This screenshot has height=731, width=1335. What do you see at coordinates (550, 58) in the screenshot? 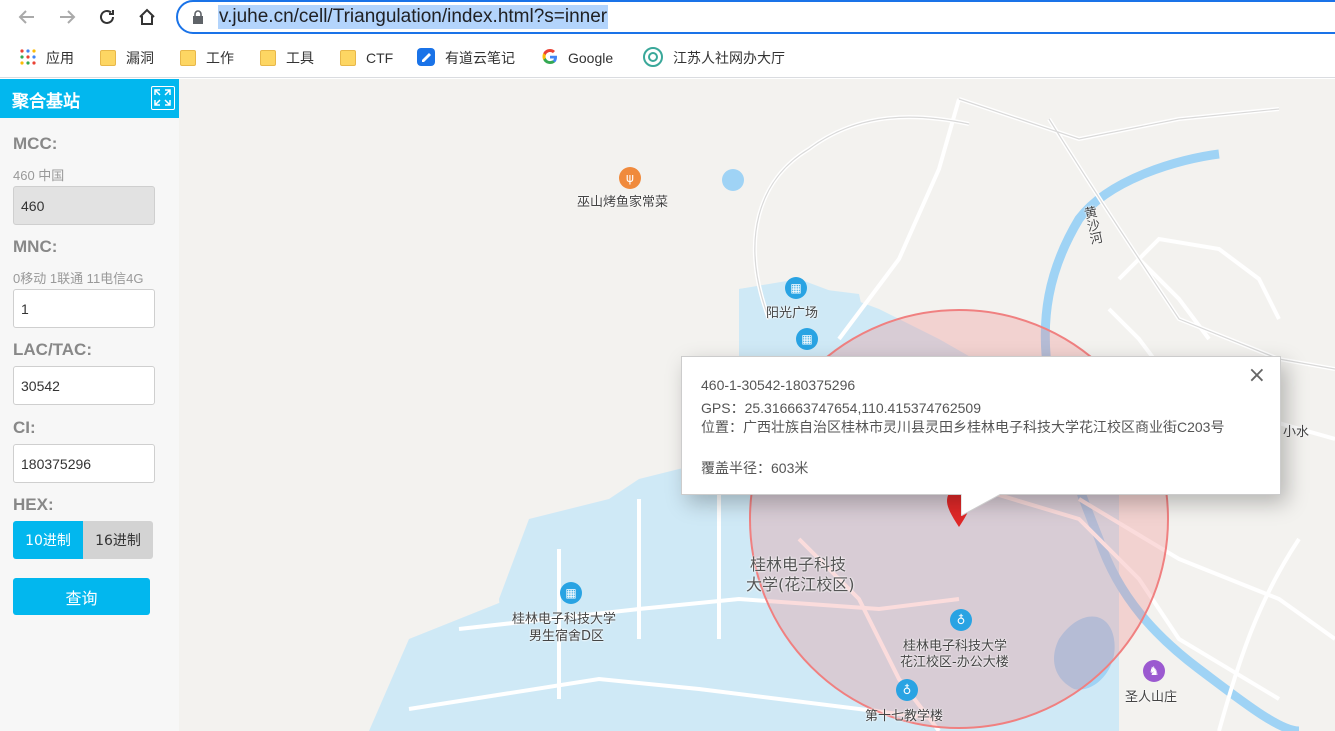
I see `google-icon` at bounding box center [550, 58].